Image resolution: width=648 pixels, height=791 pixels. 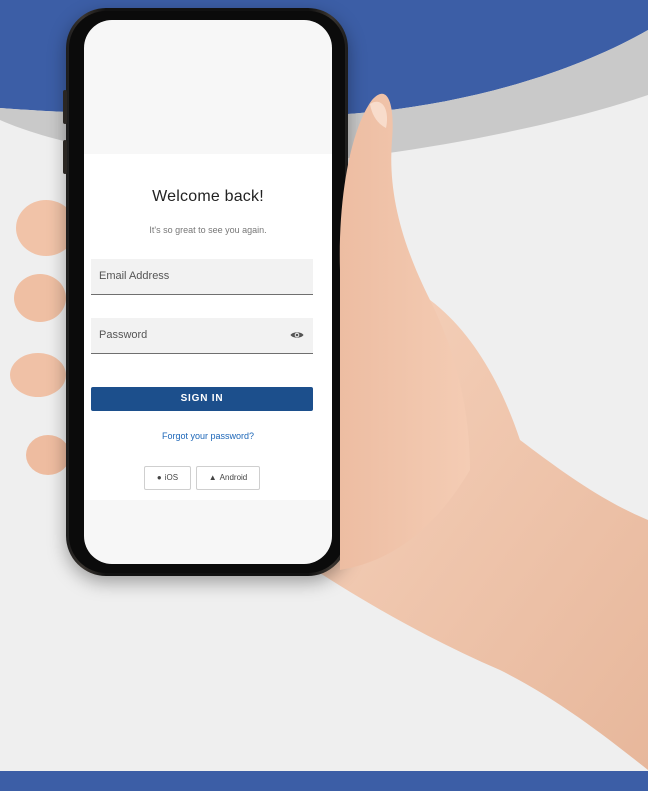 I want to click on android-icon: ▲, so click(x=212, y=477).